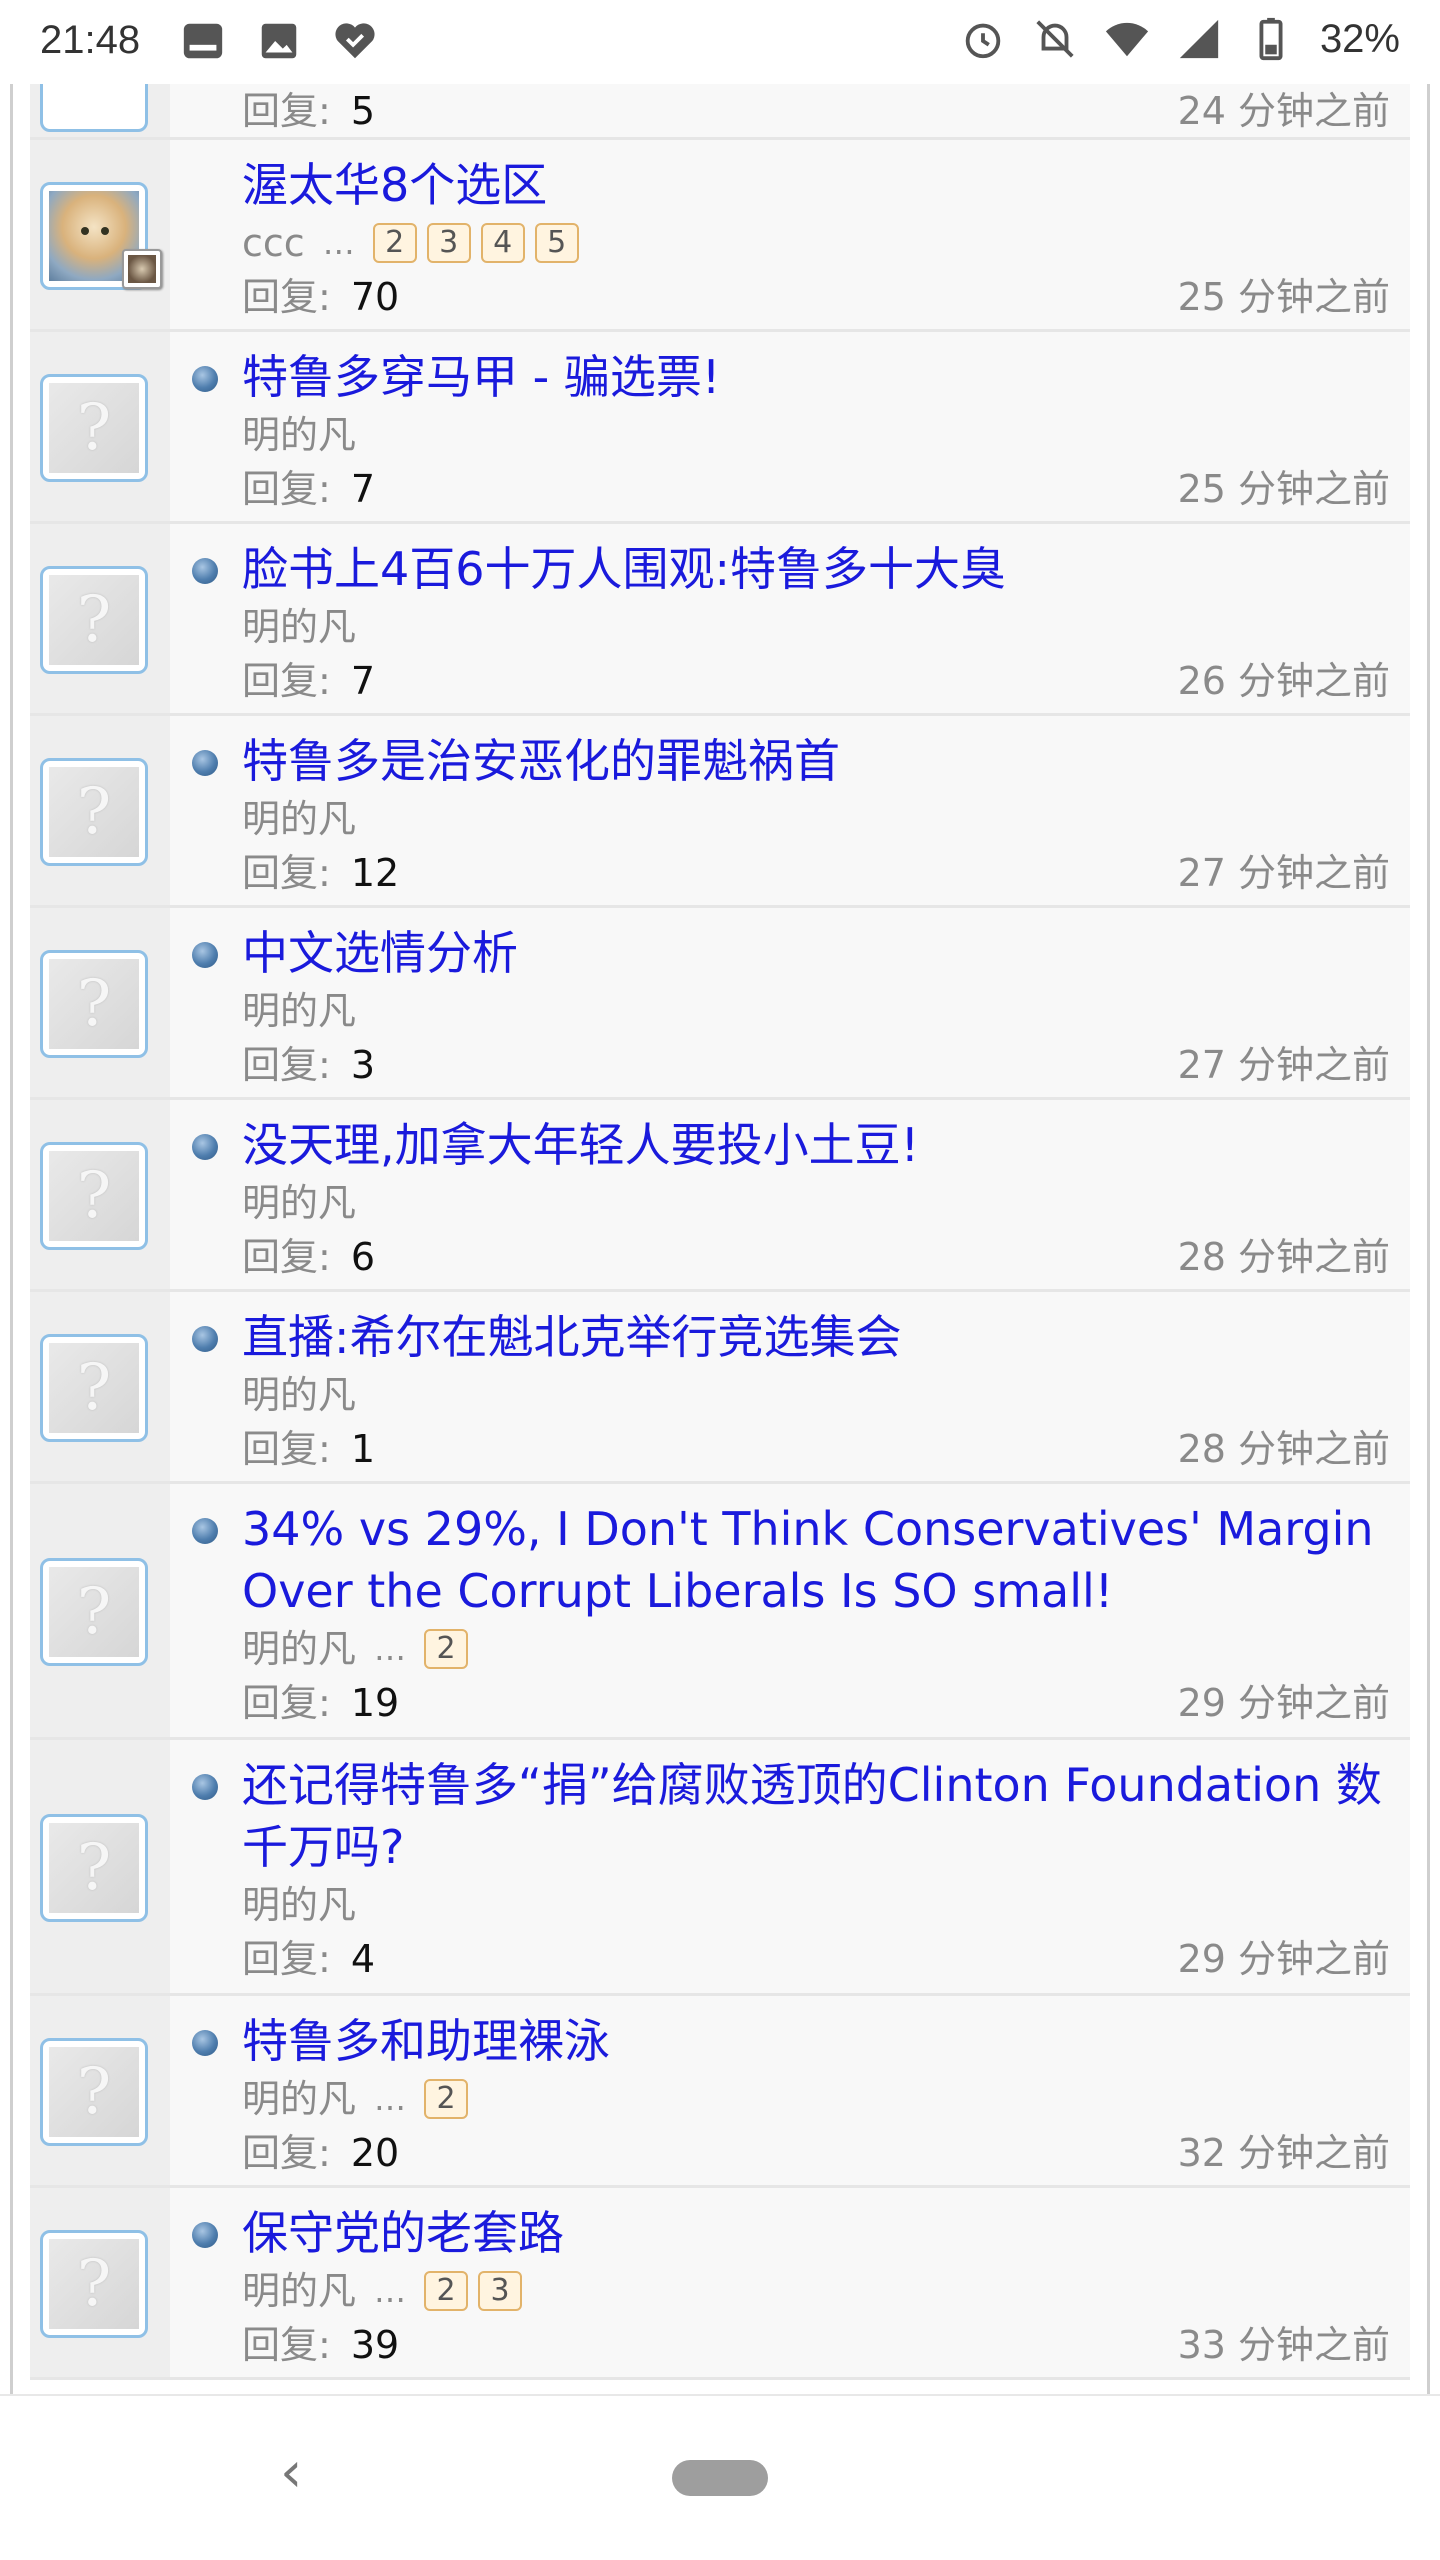 This screenshot has width=1440, height=2560. Describe the element at coordinates (816, 370) in the screenshot. I see `topic-title-link: 特鲁多穿马甲 - 骗选票!` at that location.